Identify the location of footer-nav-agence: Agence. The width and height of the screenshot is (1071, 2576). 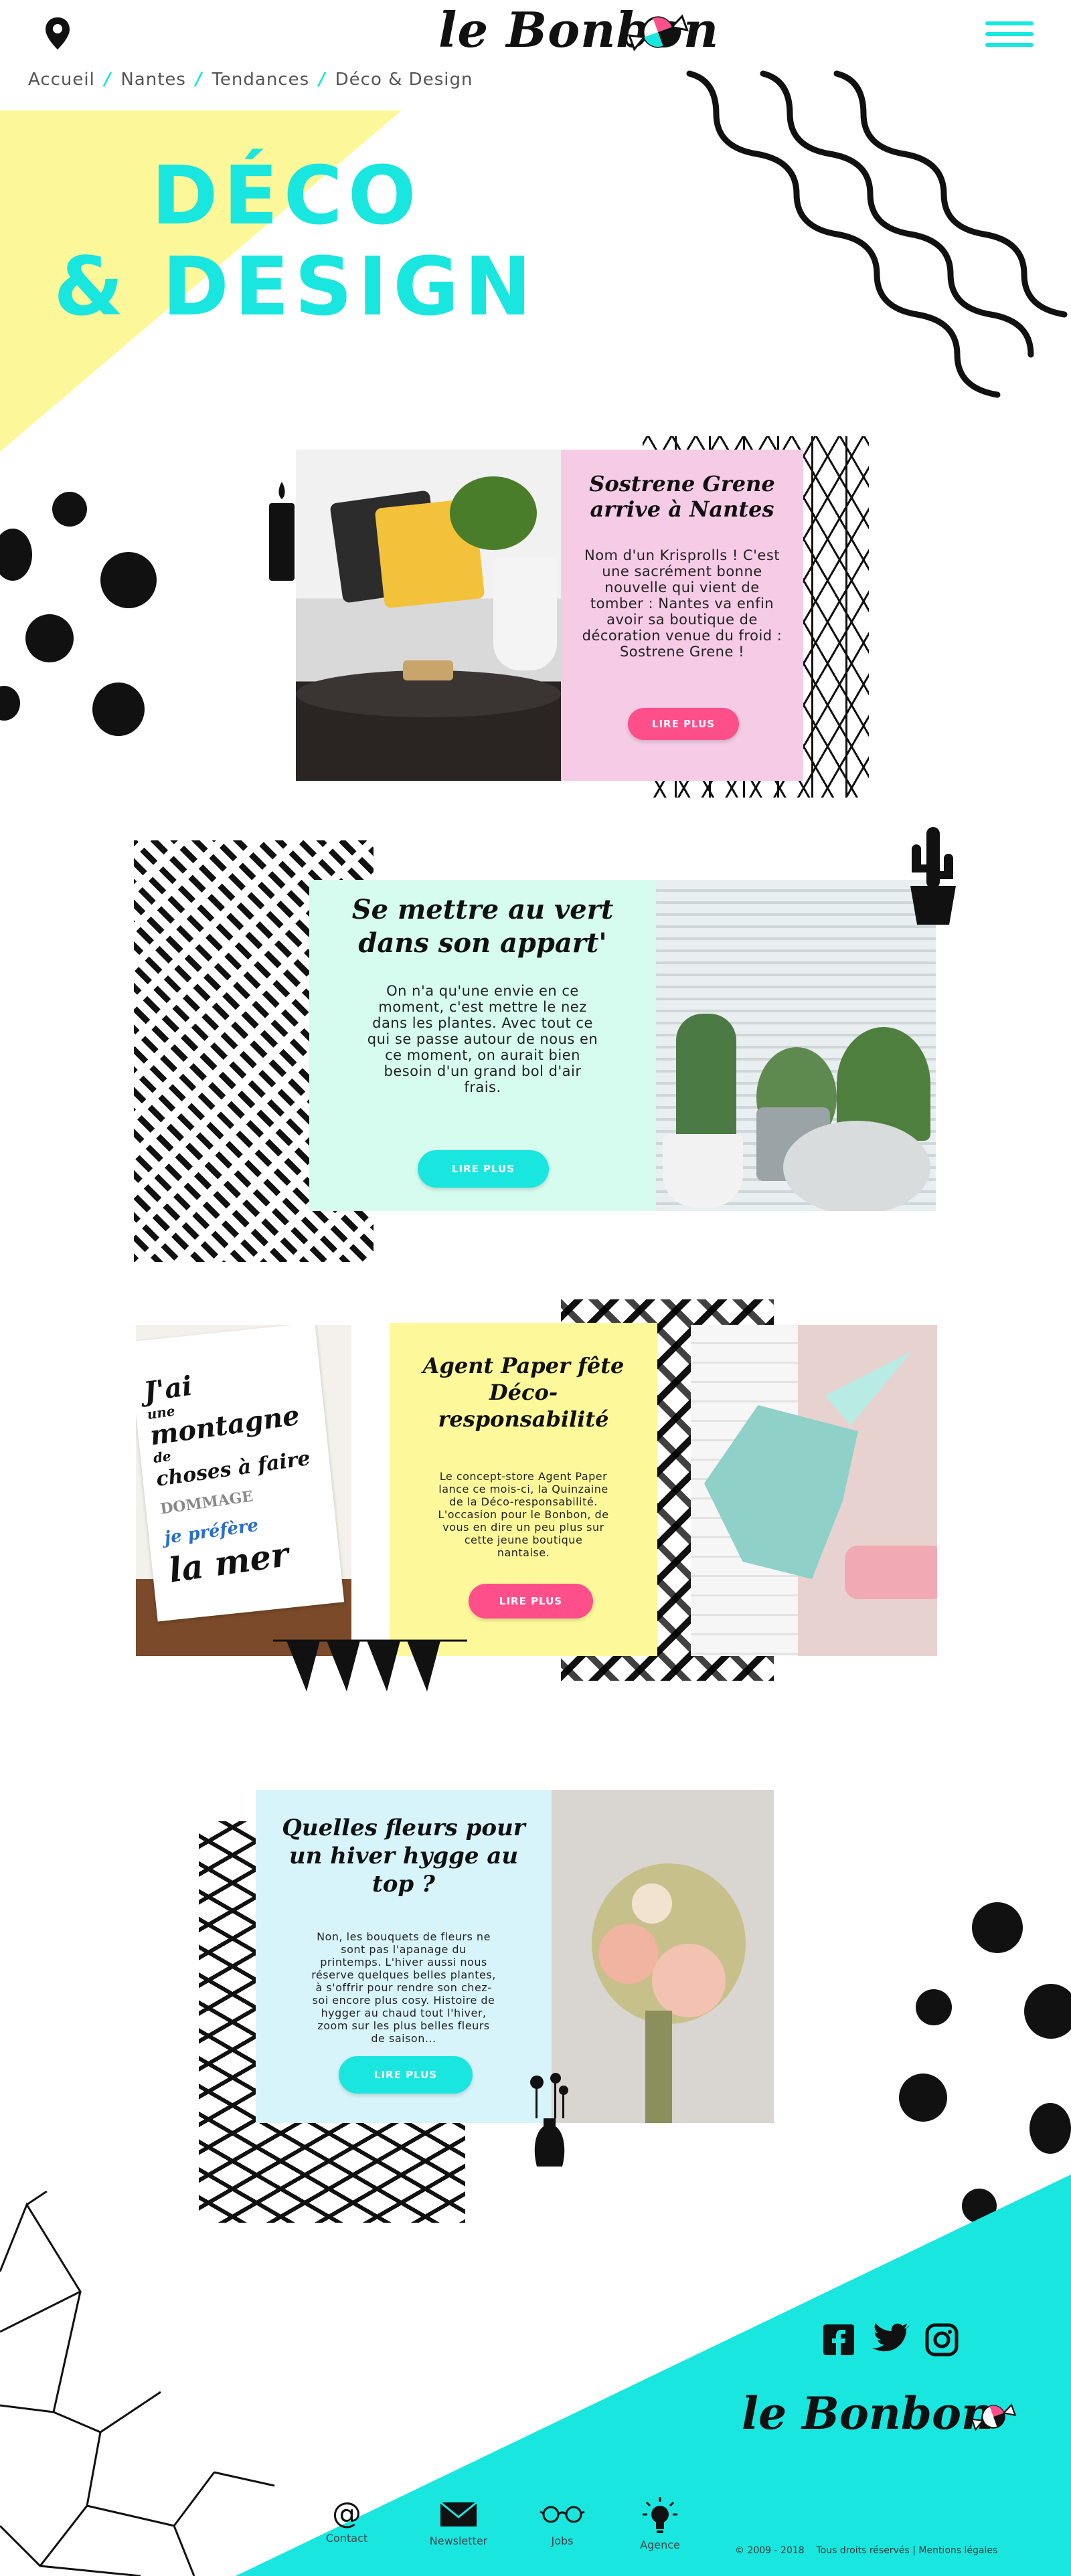
(660, 2523).